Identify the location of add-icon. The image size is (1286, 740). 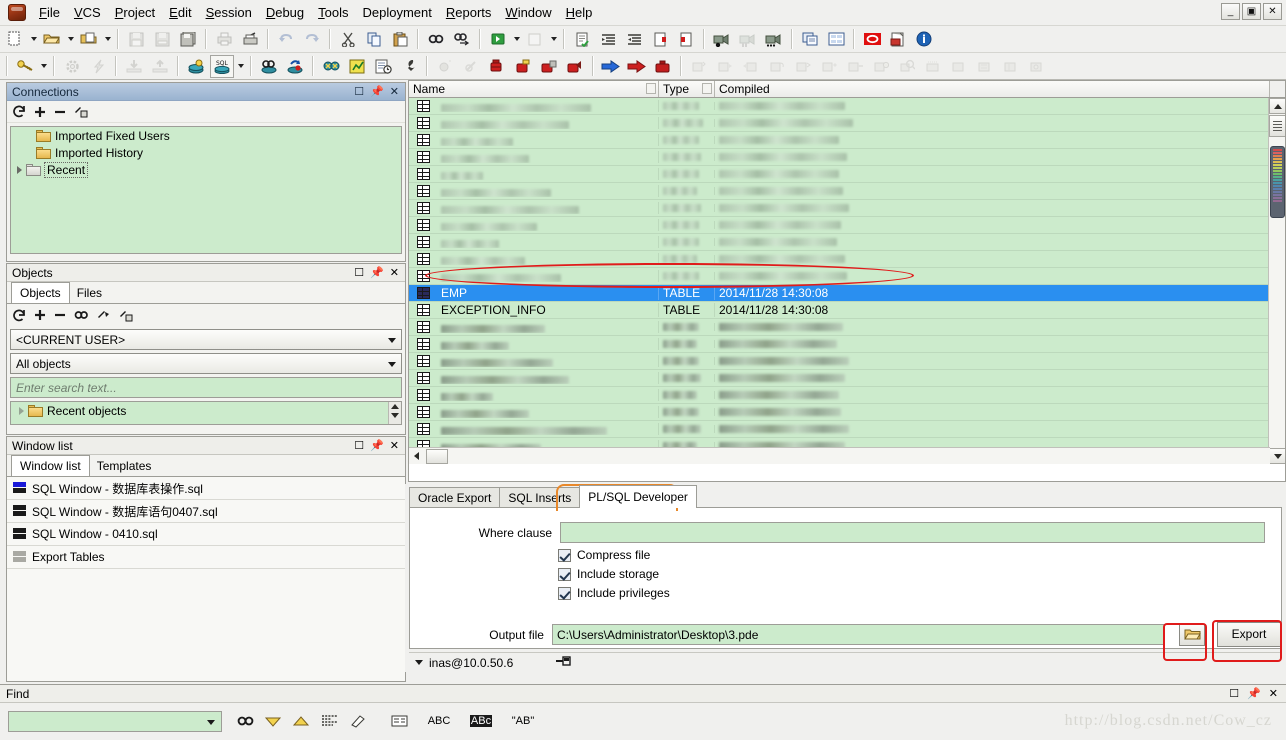
(40, 315).